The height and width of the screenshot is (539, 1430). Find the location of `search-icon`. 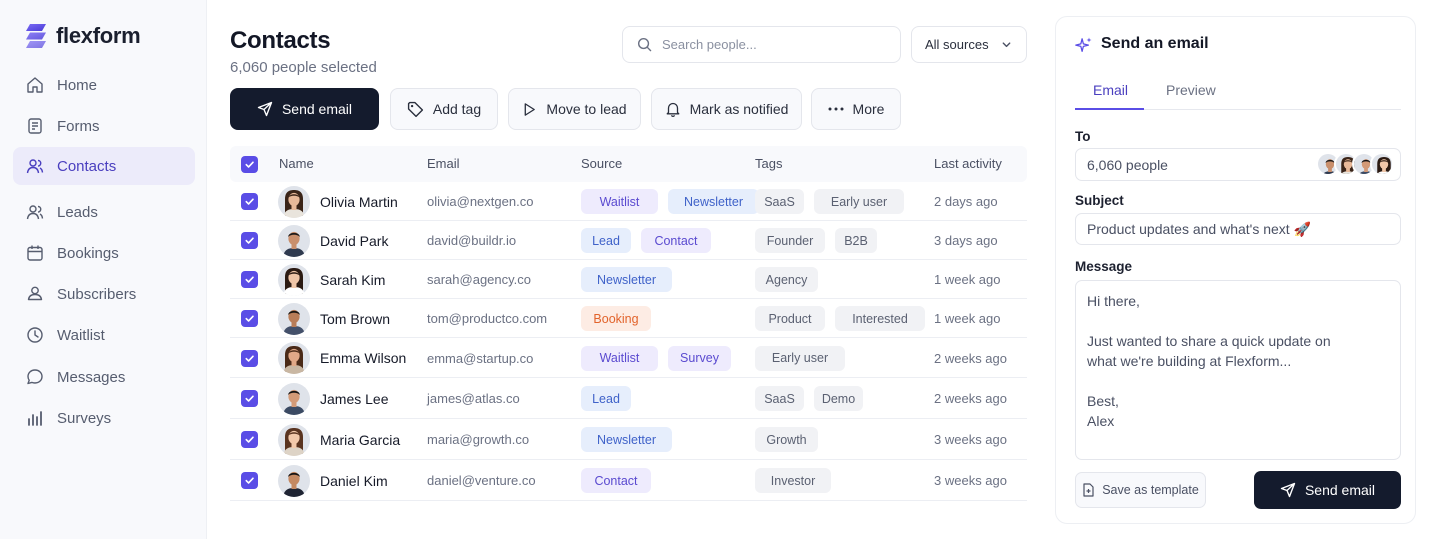

search-icon is located at coordinates (644, 44).